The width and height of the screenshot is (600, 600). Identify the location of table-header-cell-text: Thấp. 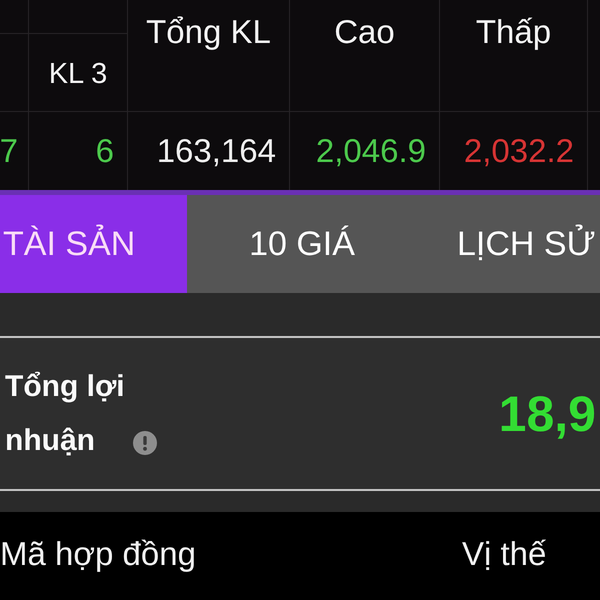
(513, 32).